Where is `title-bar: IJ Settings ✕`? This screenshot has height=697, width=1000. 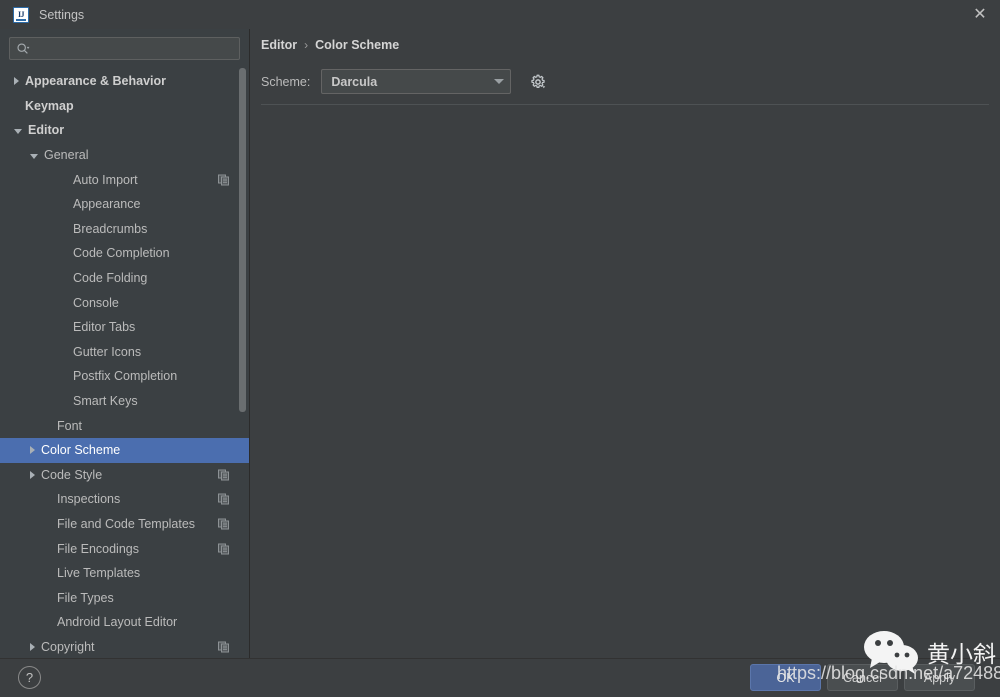
title-bar: IJ Settings ✕ is located at coordinates (500, 14).